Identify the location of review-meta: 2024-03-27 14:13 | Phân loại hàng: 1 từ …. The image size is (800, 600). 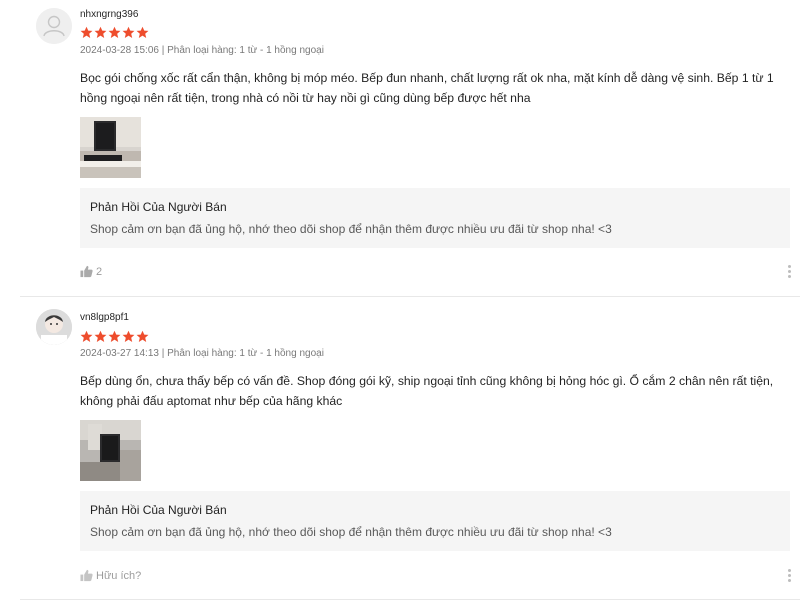
(202, 353).